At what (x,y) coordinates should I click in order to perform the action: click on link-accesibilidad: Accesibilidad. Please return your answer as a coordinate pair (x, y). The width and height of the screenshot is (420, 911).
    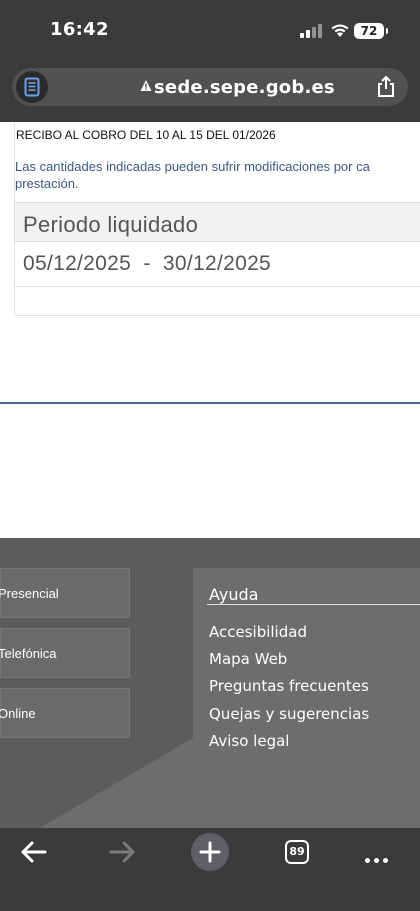
    Looking at the image, I should click on (258, 632).